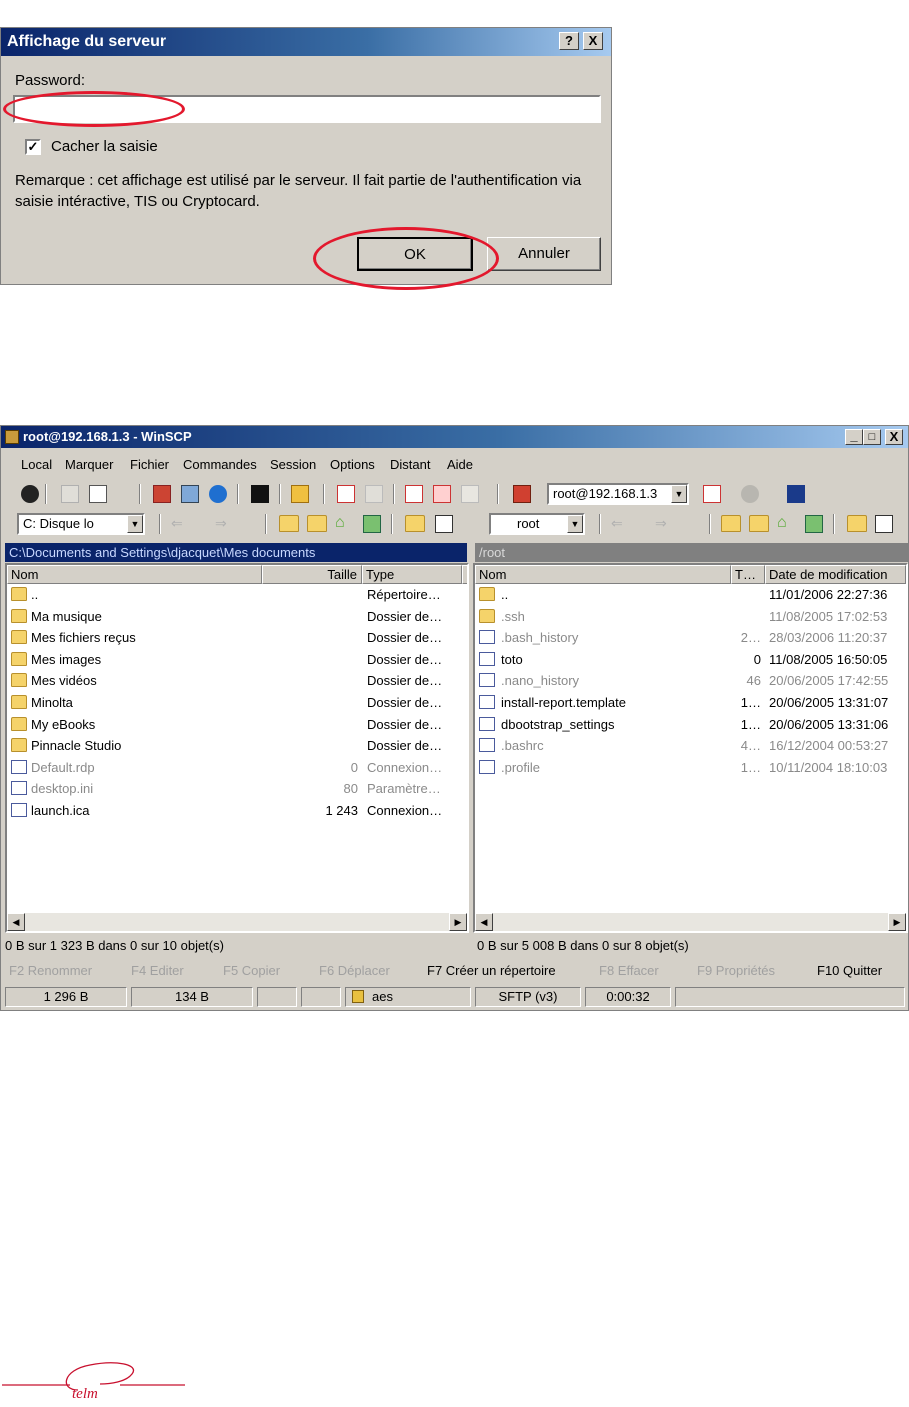 The height and width of the screenshot is (1407, 909). Describe the element at coordinates (50, 970) in the screenshot. I see `f2-rename-button: F2 Renommer` at that location.